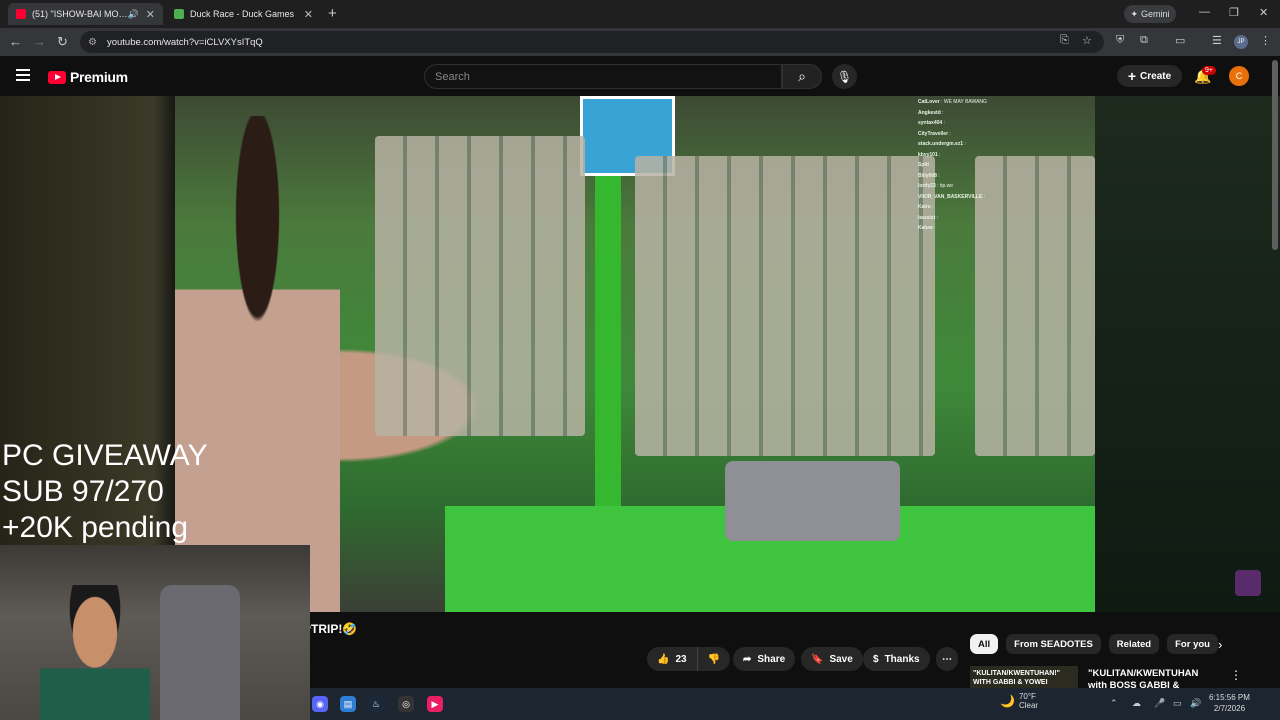  I want to click on hanging-goods, so click(785, 306).